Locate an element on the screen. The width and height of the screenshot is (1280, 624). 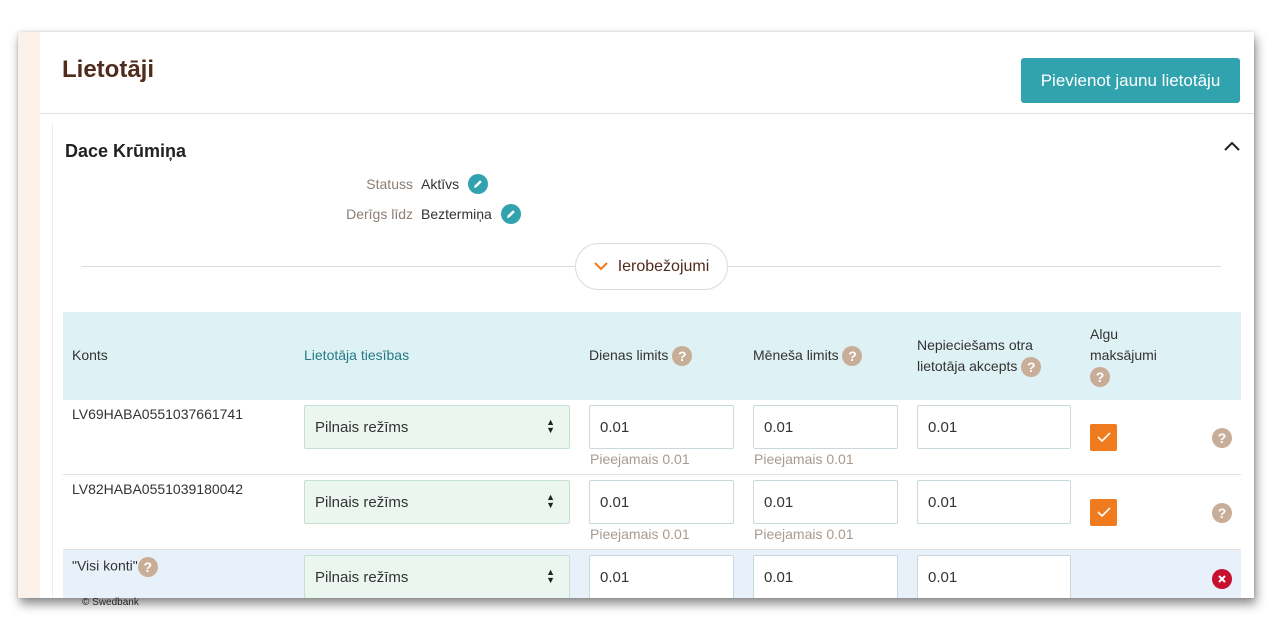
header-salary-payments: Algu maksājumi ? is located at coordinates (1135, 356).